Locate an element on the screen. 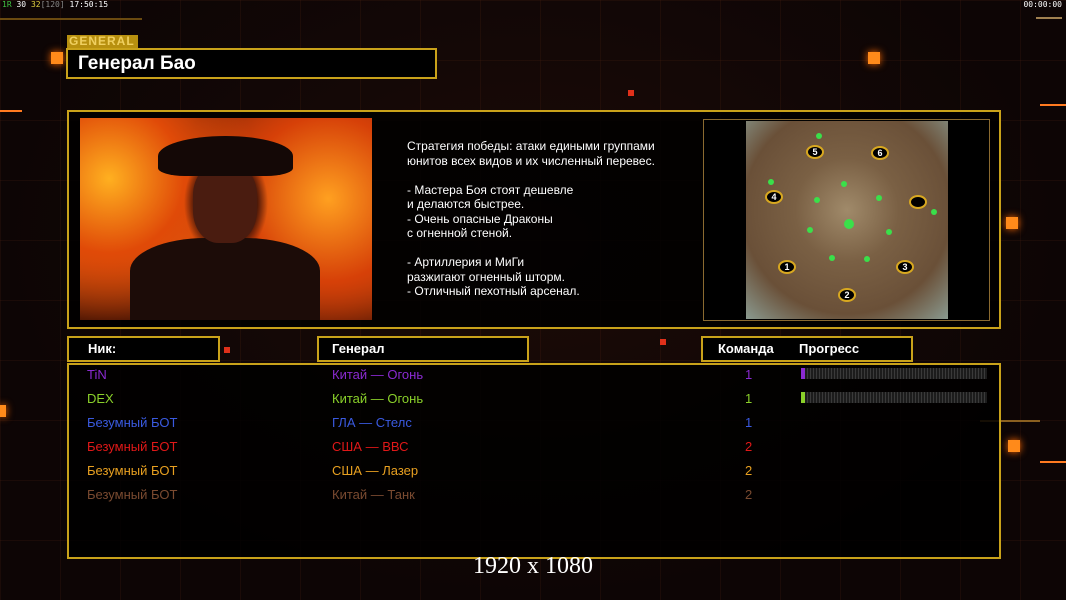 The height and width of the screenshot is (600, 1066). fps-counter: 1R 30 32[120] 17:50:15 is located at coordinates (55, 4).